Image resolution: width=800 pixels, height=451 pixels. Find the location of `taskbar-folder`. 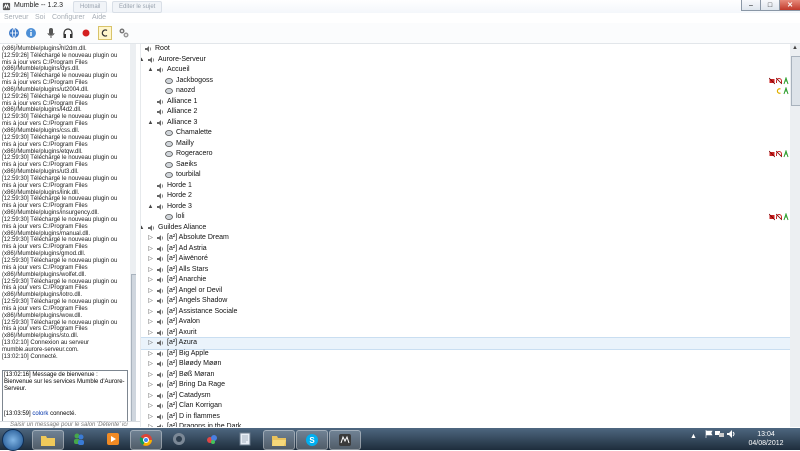

taskbar-folder is located at coordinates (279, 440).